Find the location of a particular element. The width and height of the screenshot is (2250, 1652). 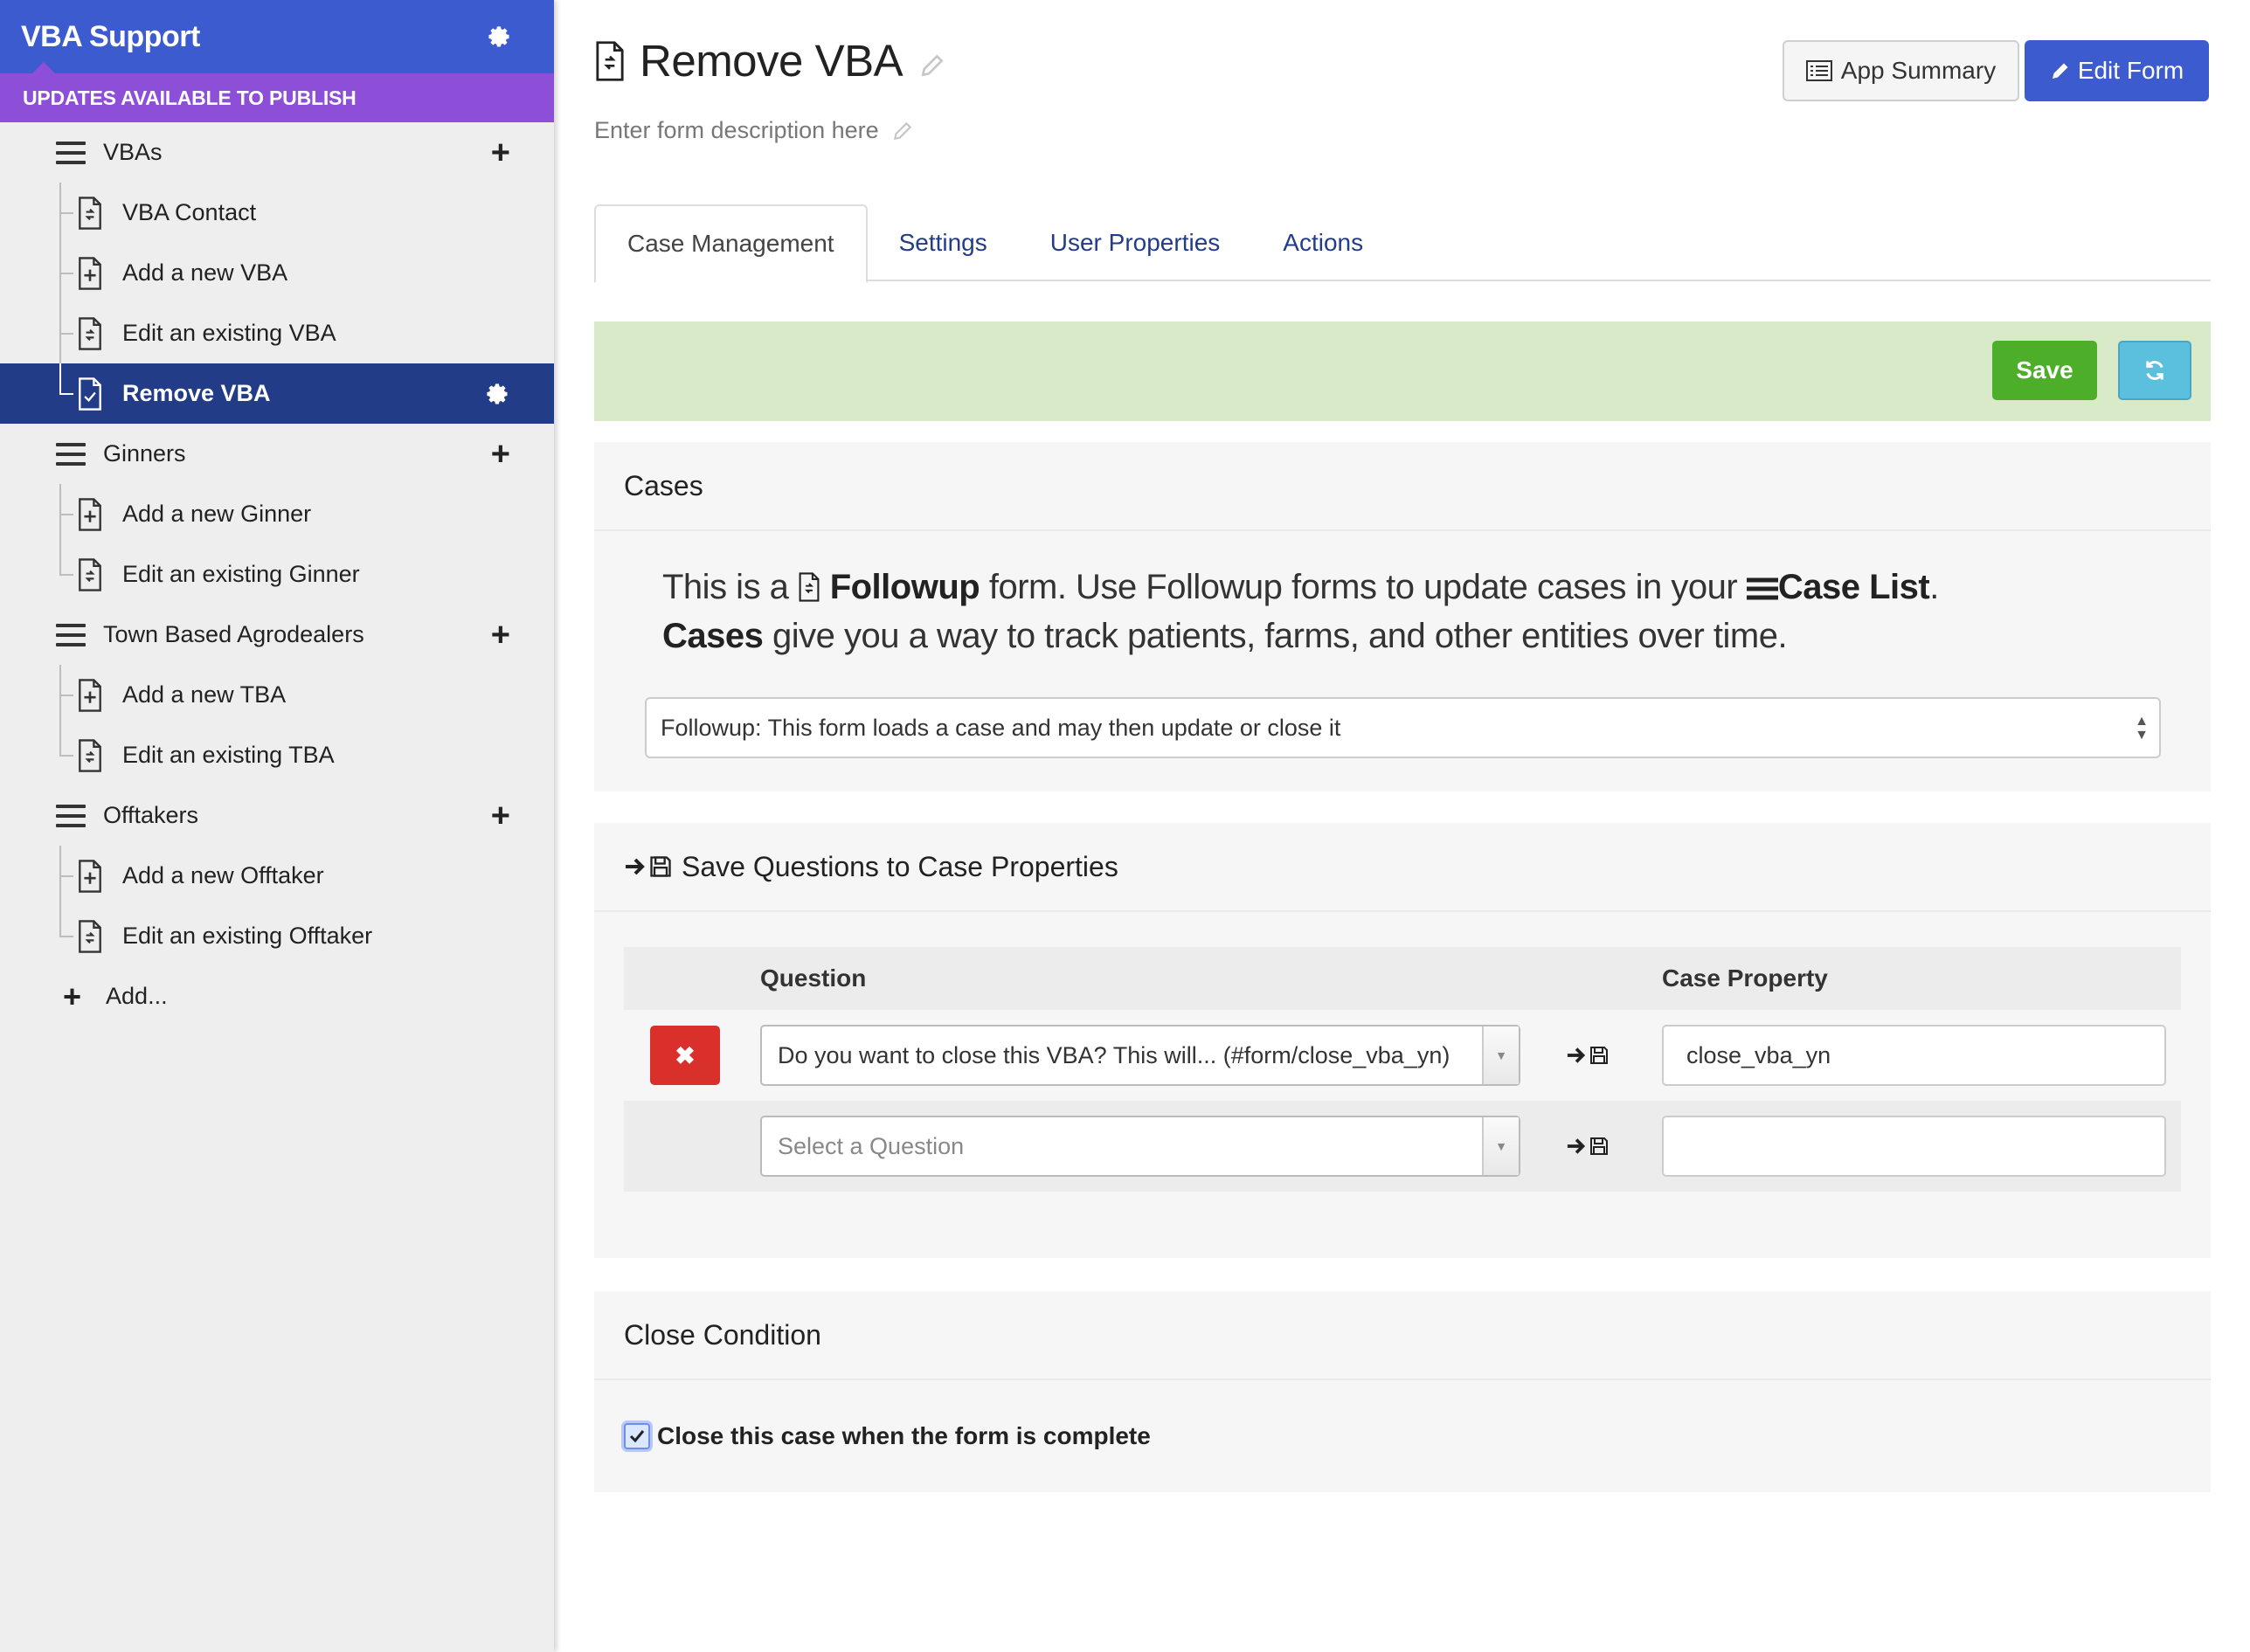

column-case-property: Case Property is located at coordinates (1745, 978).